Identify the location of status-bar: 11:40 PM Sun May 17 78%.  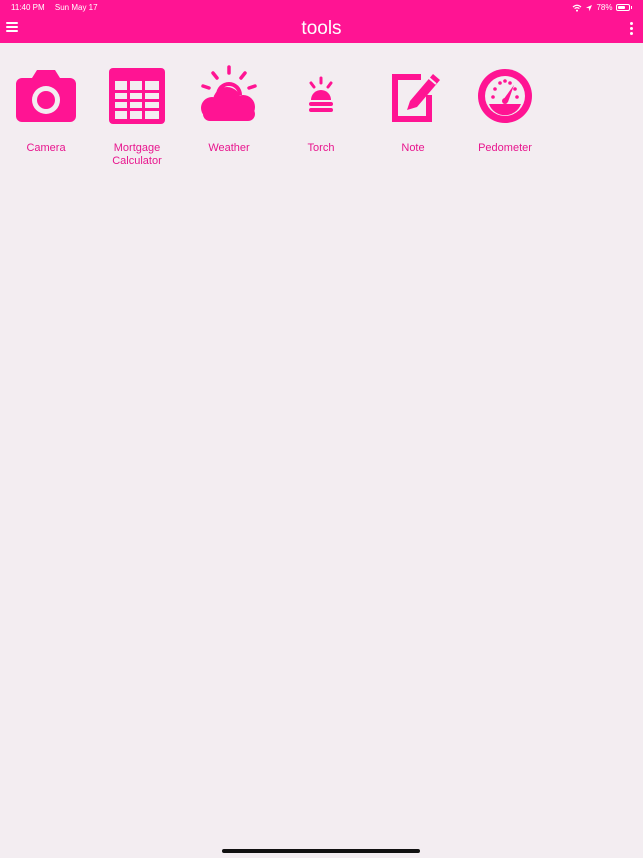
(321, 9).